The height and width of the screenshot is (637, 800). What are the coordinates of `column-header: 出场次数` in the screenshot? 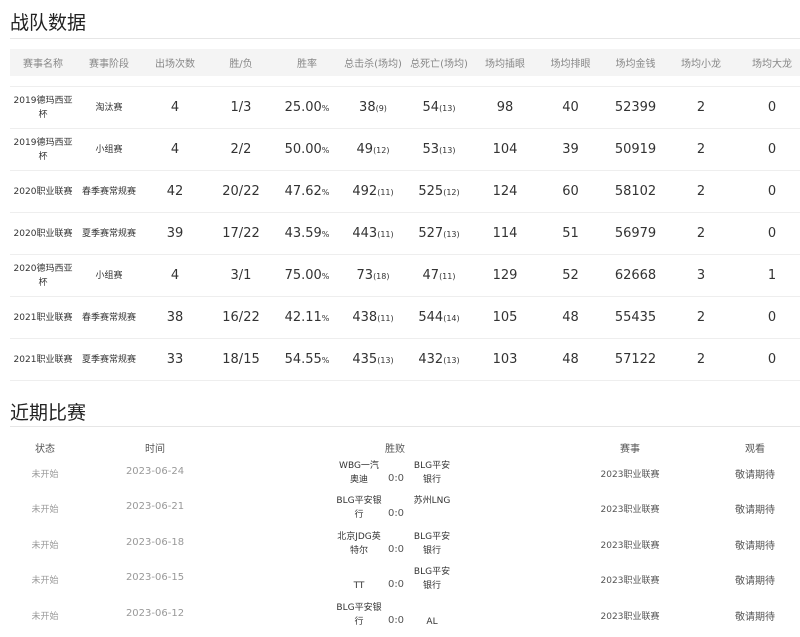 It's located at (175, 62).